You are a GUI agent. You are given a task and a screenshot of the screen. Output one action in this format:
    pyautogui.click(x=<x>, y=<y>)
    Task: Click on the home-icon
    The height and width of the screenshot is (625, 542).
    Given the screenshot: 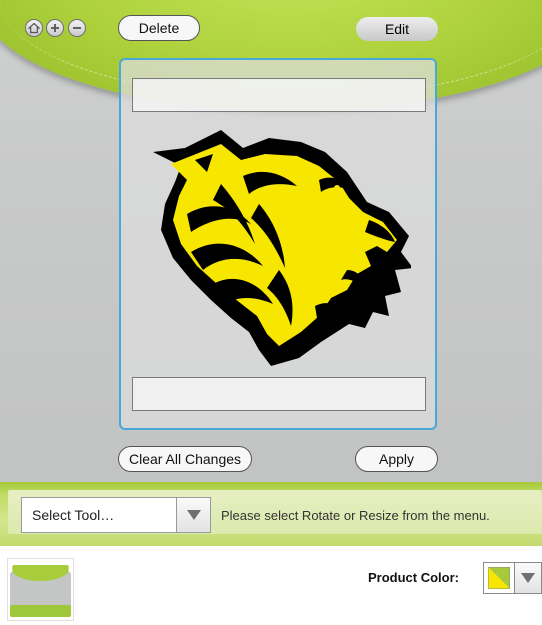 What is the action you would take?
    pyautogui.click(x=34, y=28)
    